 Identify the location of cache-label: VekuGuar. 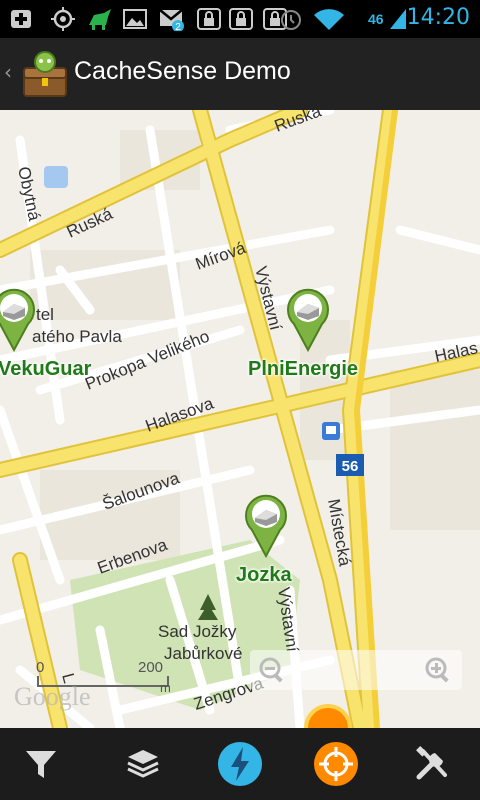
(45, 369).